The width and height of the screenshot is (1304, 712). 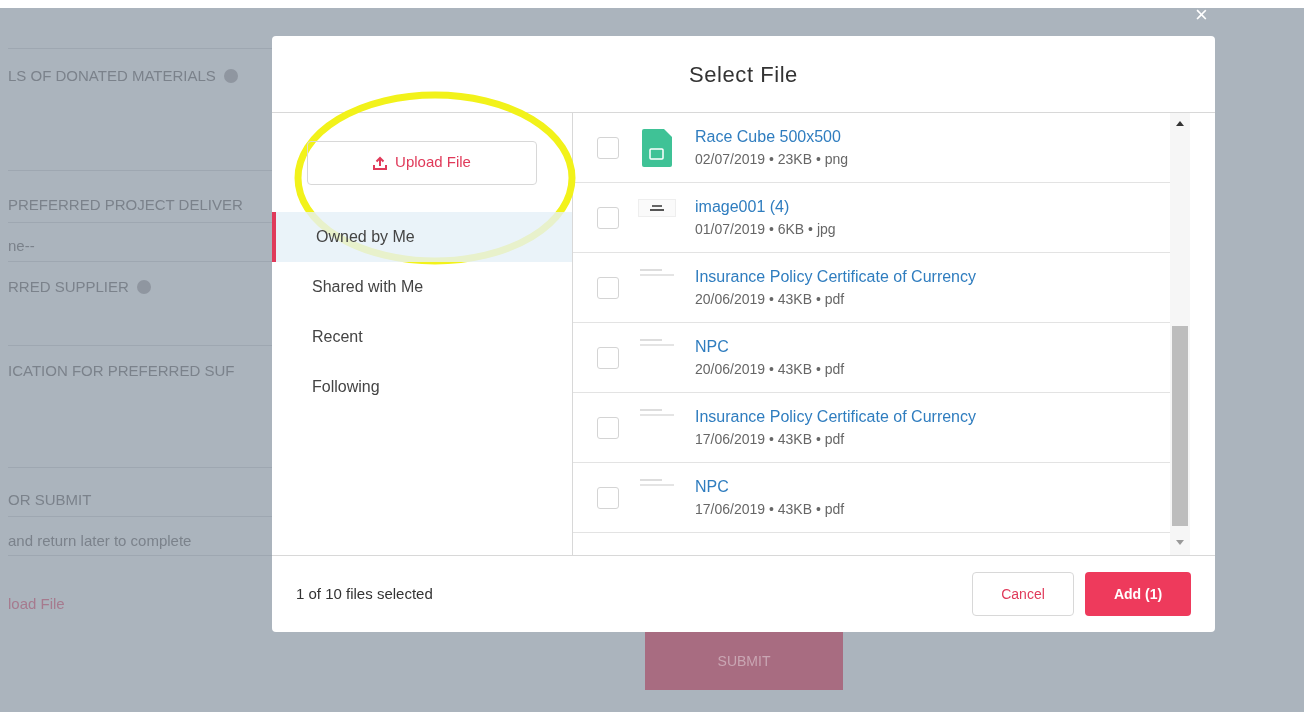 What do you see at coordinates (1023, 594) in the screenshot?
I see `cancel-button: Cancel` at bounding box center [1023, 594].